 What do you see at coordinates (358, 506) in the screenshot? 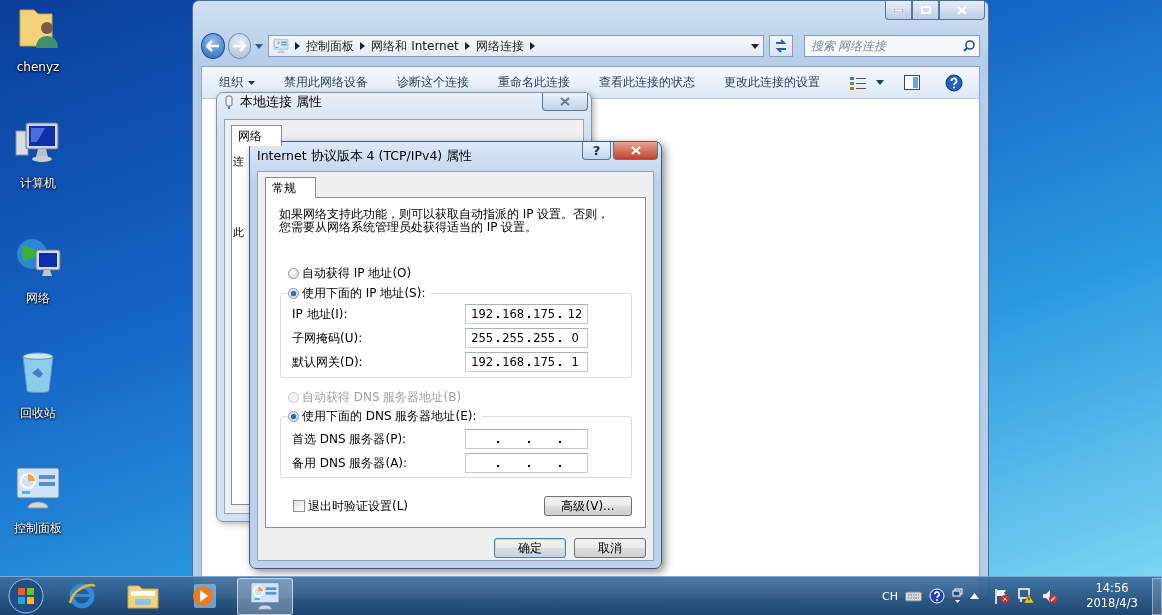
I see `checkbox-label: 退出时验证设置(L)` at bounding box center [358, 506].